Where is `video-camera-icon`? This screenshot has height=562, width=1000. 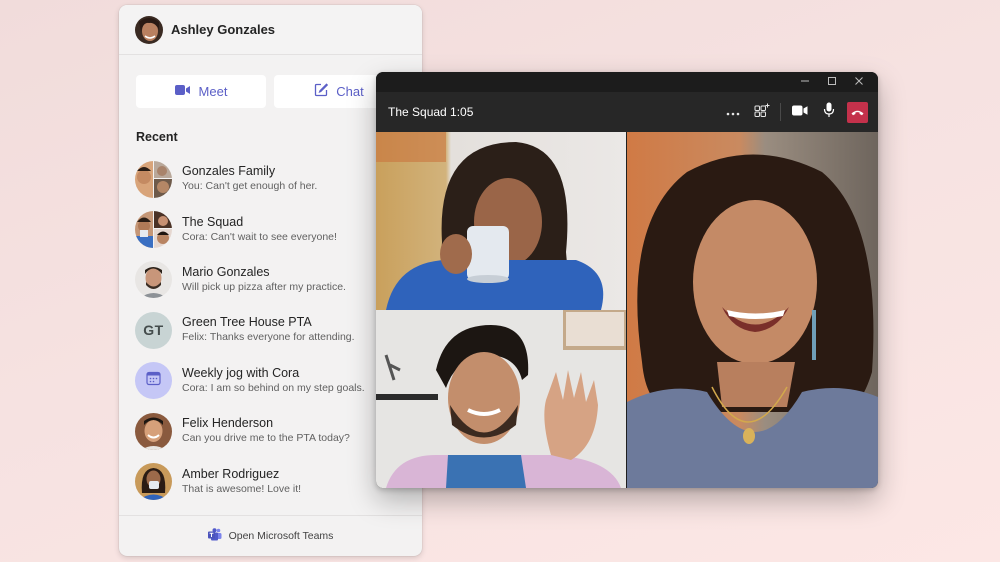
video-camera-icon is located at coordinates (182, 91).